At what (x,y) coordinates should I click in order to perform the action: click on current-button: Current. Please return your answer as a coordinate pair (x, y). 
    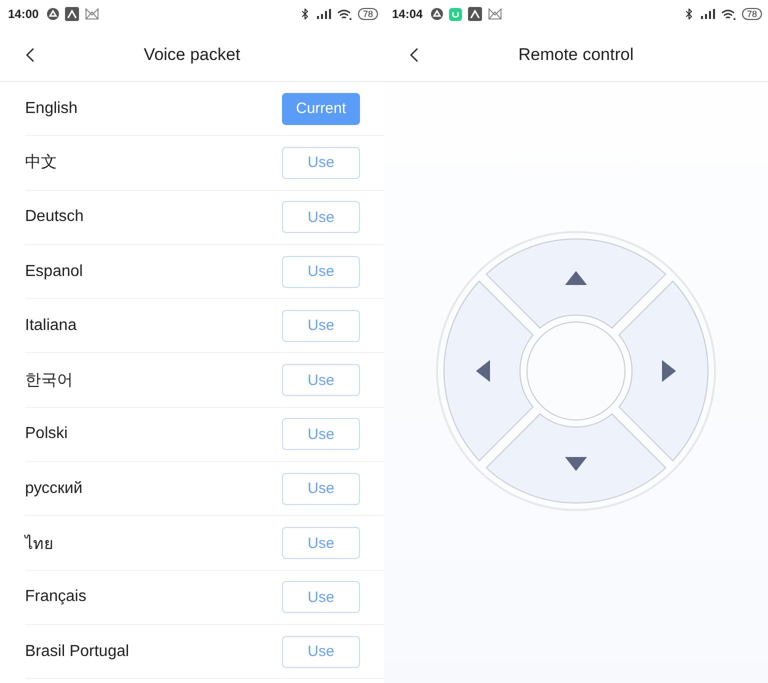
    Looking at the image, I should click on (321, 108).